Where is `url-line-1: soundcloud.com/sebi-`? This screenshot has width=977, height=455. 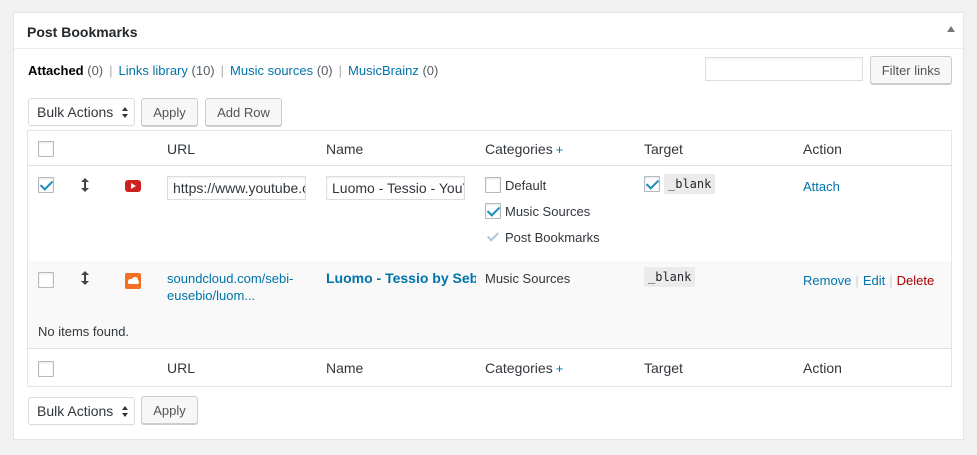 url-line-1: soundcloud.com/sebi- is located at coordinates (230, 278).